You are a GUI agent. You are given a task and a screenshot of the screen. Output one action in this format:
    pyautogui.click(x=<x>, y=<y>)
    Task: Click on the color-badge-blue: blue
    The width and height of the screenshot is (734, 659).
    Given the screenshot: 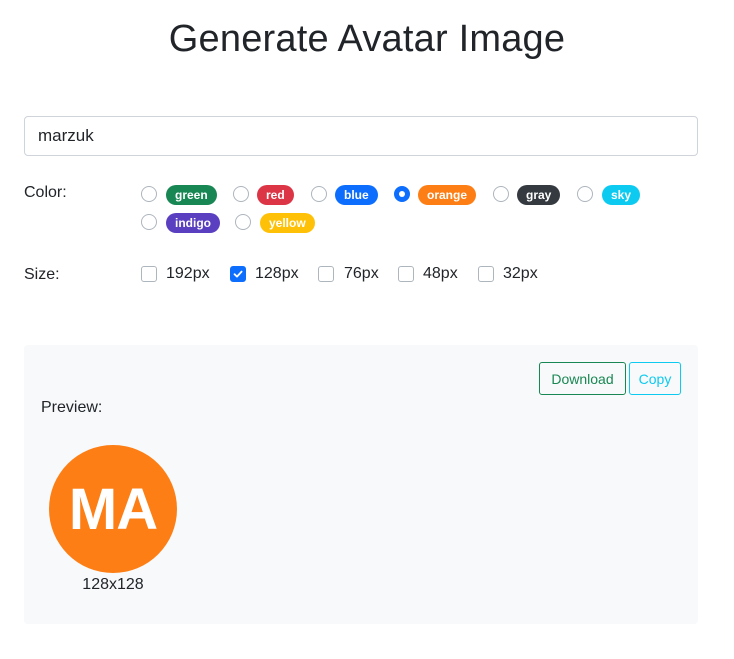 What is the action you would take?
    pyautogui.click(x=356, y=195)
    